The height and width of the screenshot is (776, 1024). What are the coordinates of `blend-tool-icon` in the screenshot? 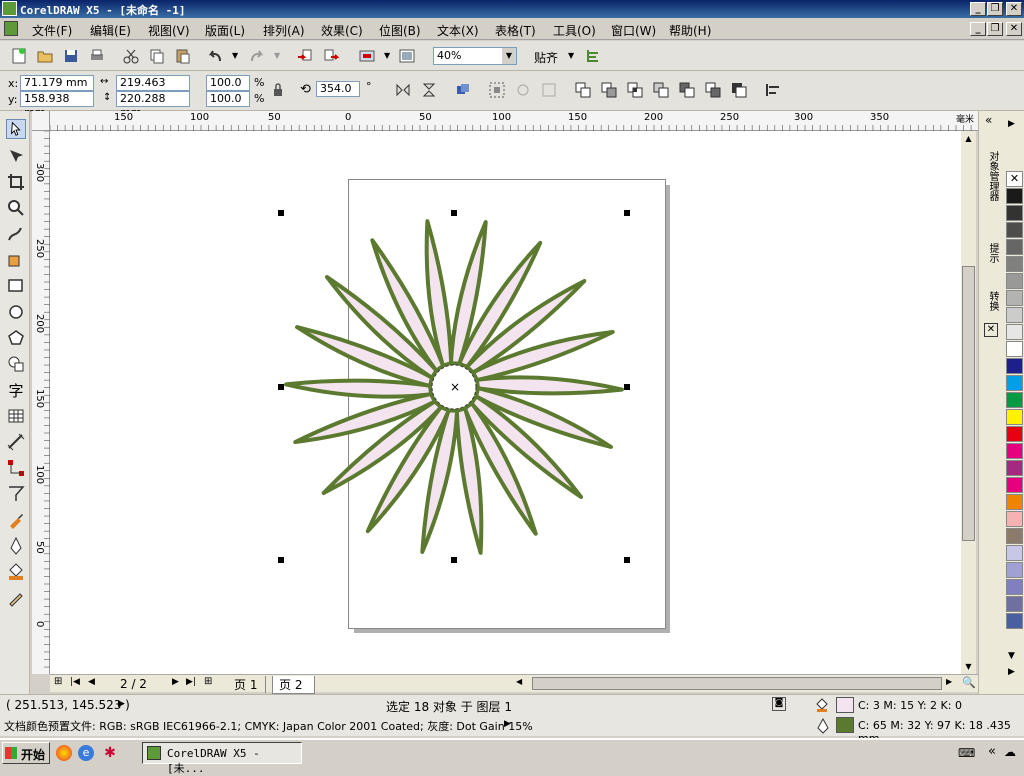 It's located at (16, 494).